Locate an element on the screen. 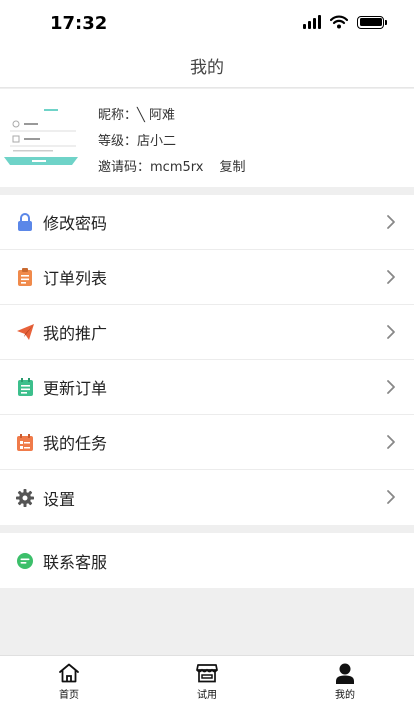 Image resolution: width=414 pixels, height=703 pixels. chat-icon is located at coordinates (25, 561).